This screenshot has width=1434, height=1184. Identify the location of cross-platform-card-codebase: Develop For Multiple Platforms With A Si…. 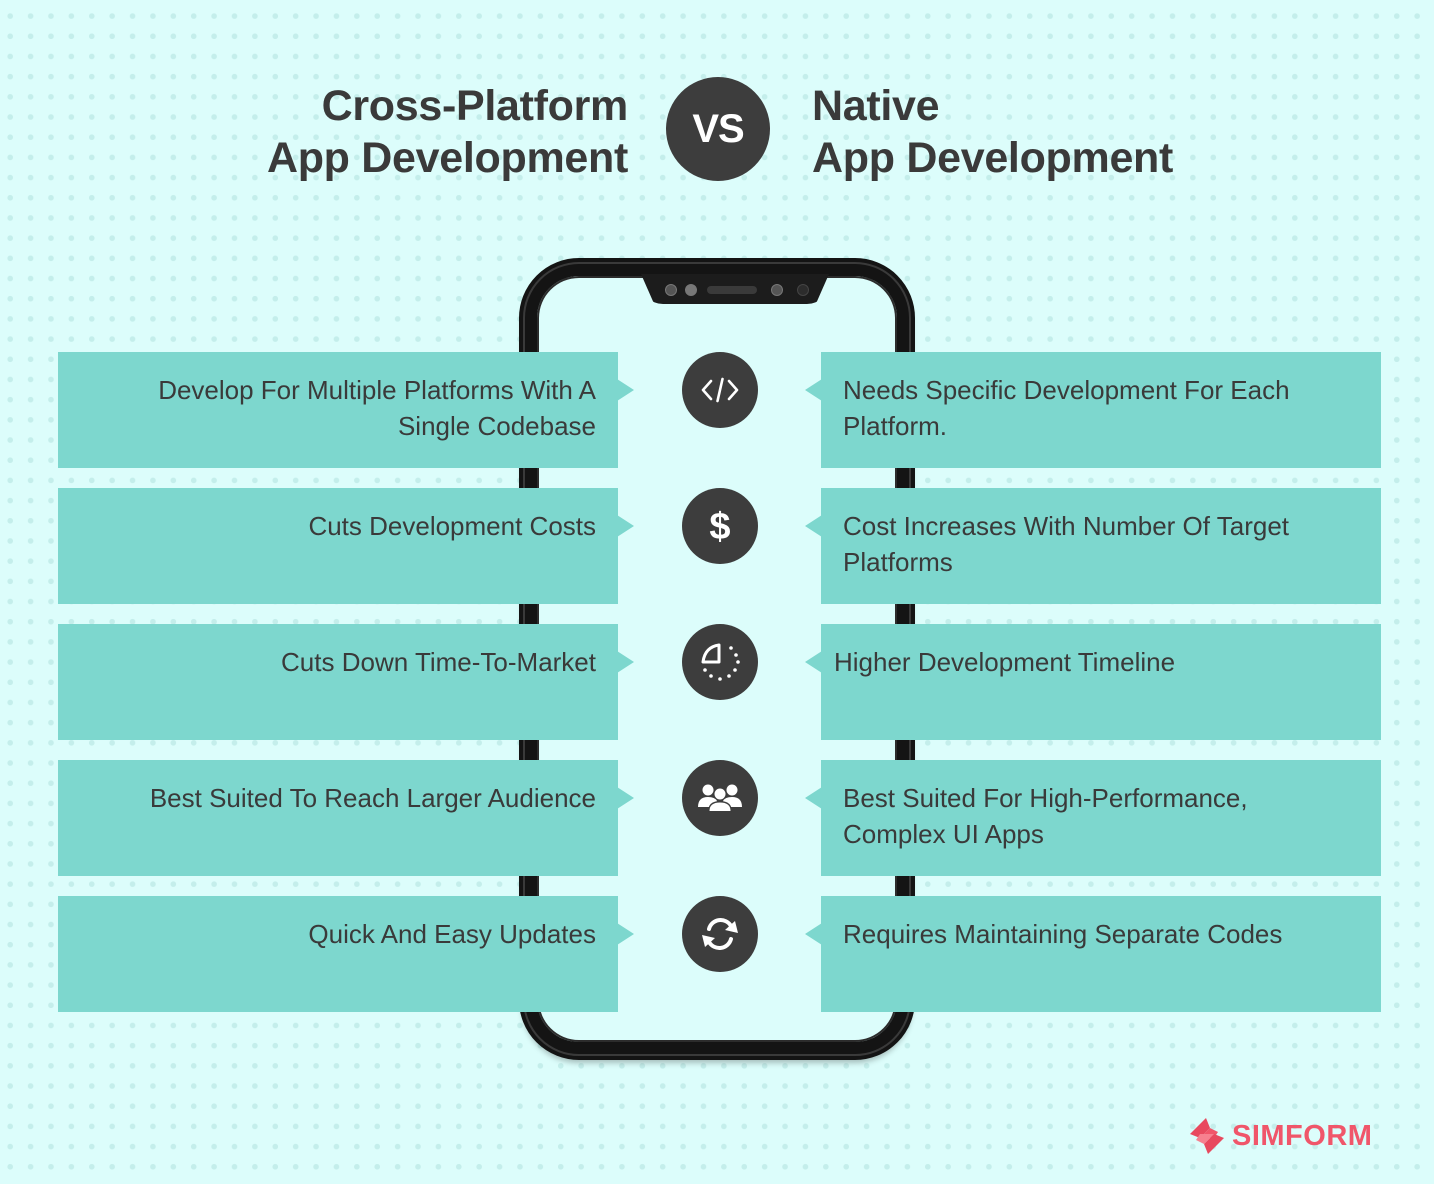
(346, 410).